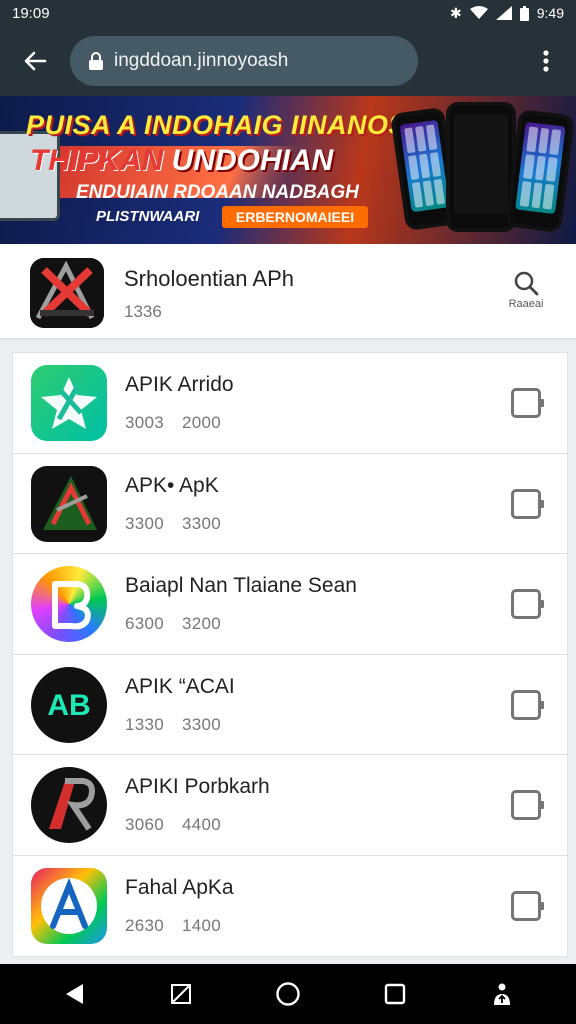 The image size is (576, 1024). Describe the element at coordinates (97, 160) in the screenshot. I see `banner-subheadline-red: THIPKAN` at that location.